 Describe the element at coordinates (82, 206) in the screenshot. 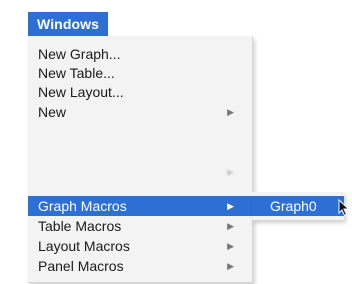

I see `menu-item-label: Graph Macros` at that location.